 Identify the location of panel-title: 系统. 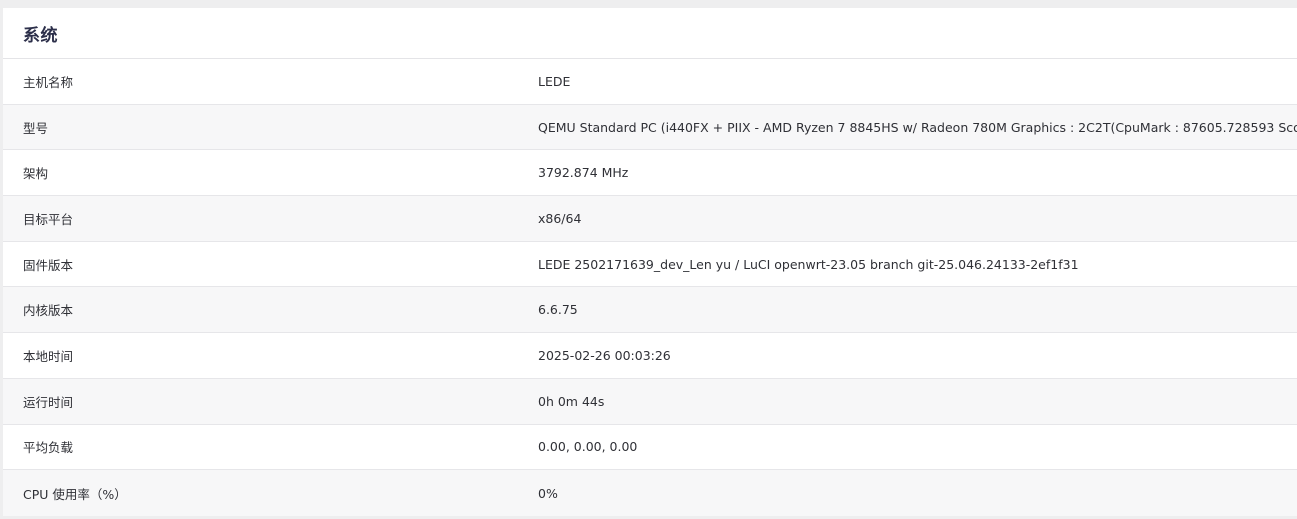
(40, 35).